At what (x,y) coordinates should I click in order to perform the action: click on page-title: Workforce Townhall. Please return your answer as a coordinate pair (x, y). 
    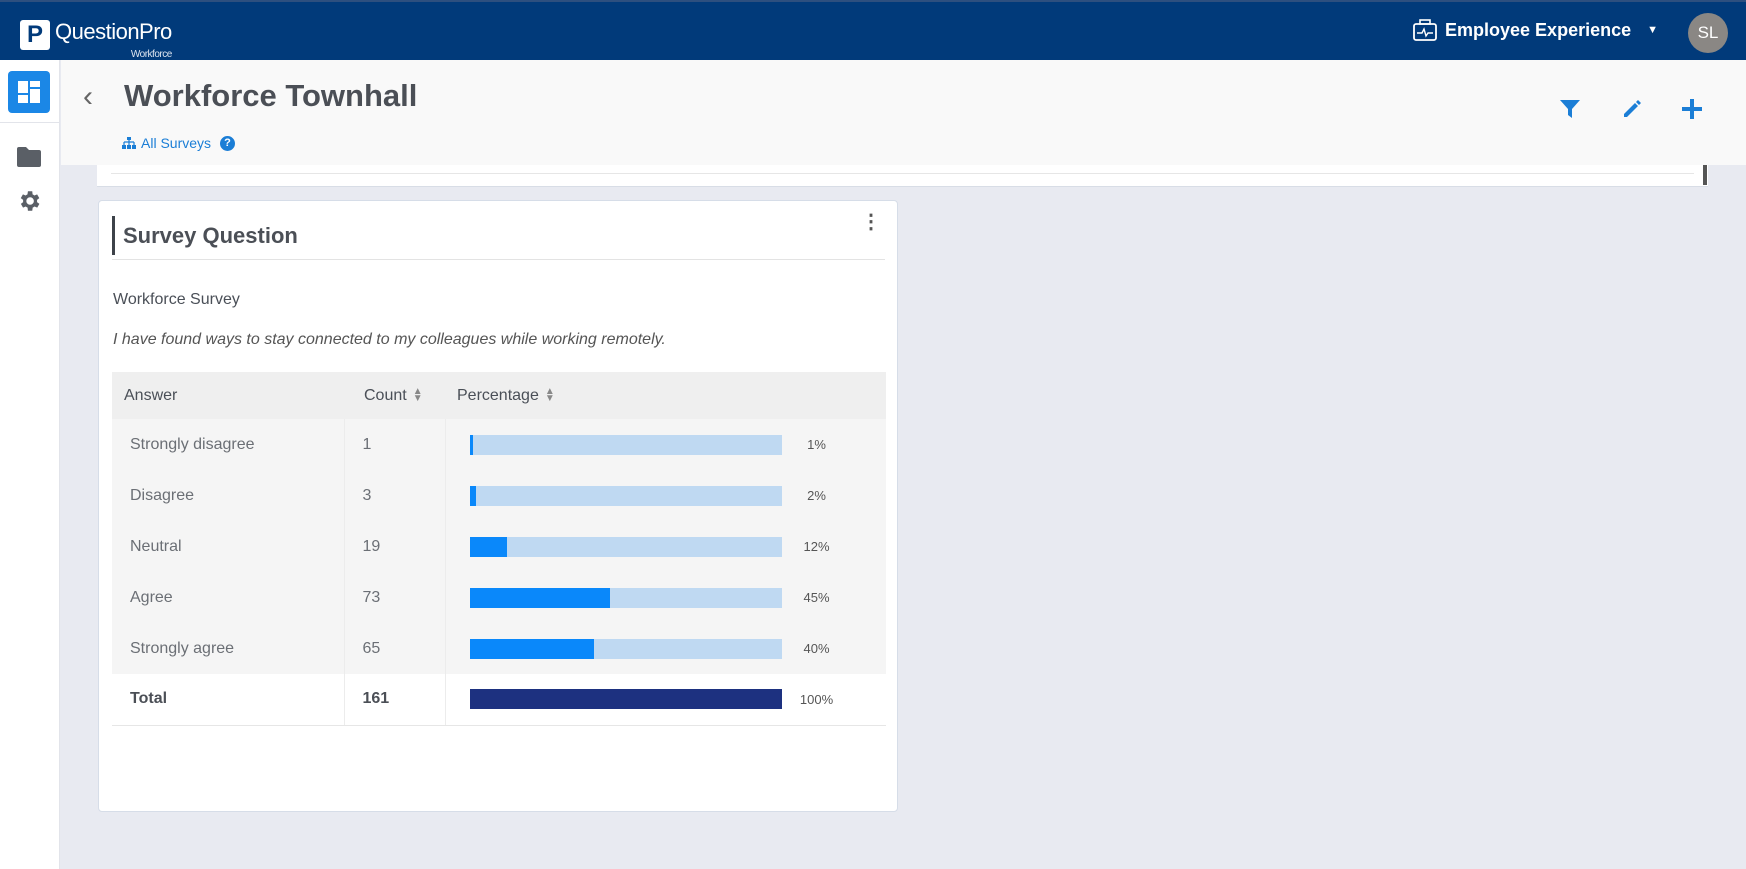
    Looking at the image, I should click on (271, 95).